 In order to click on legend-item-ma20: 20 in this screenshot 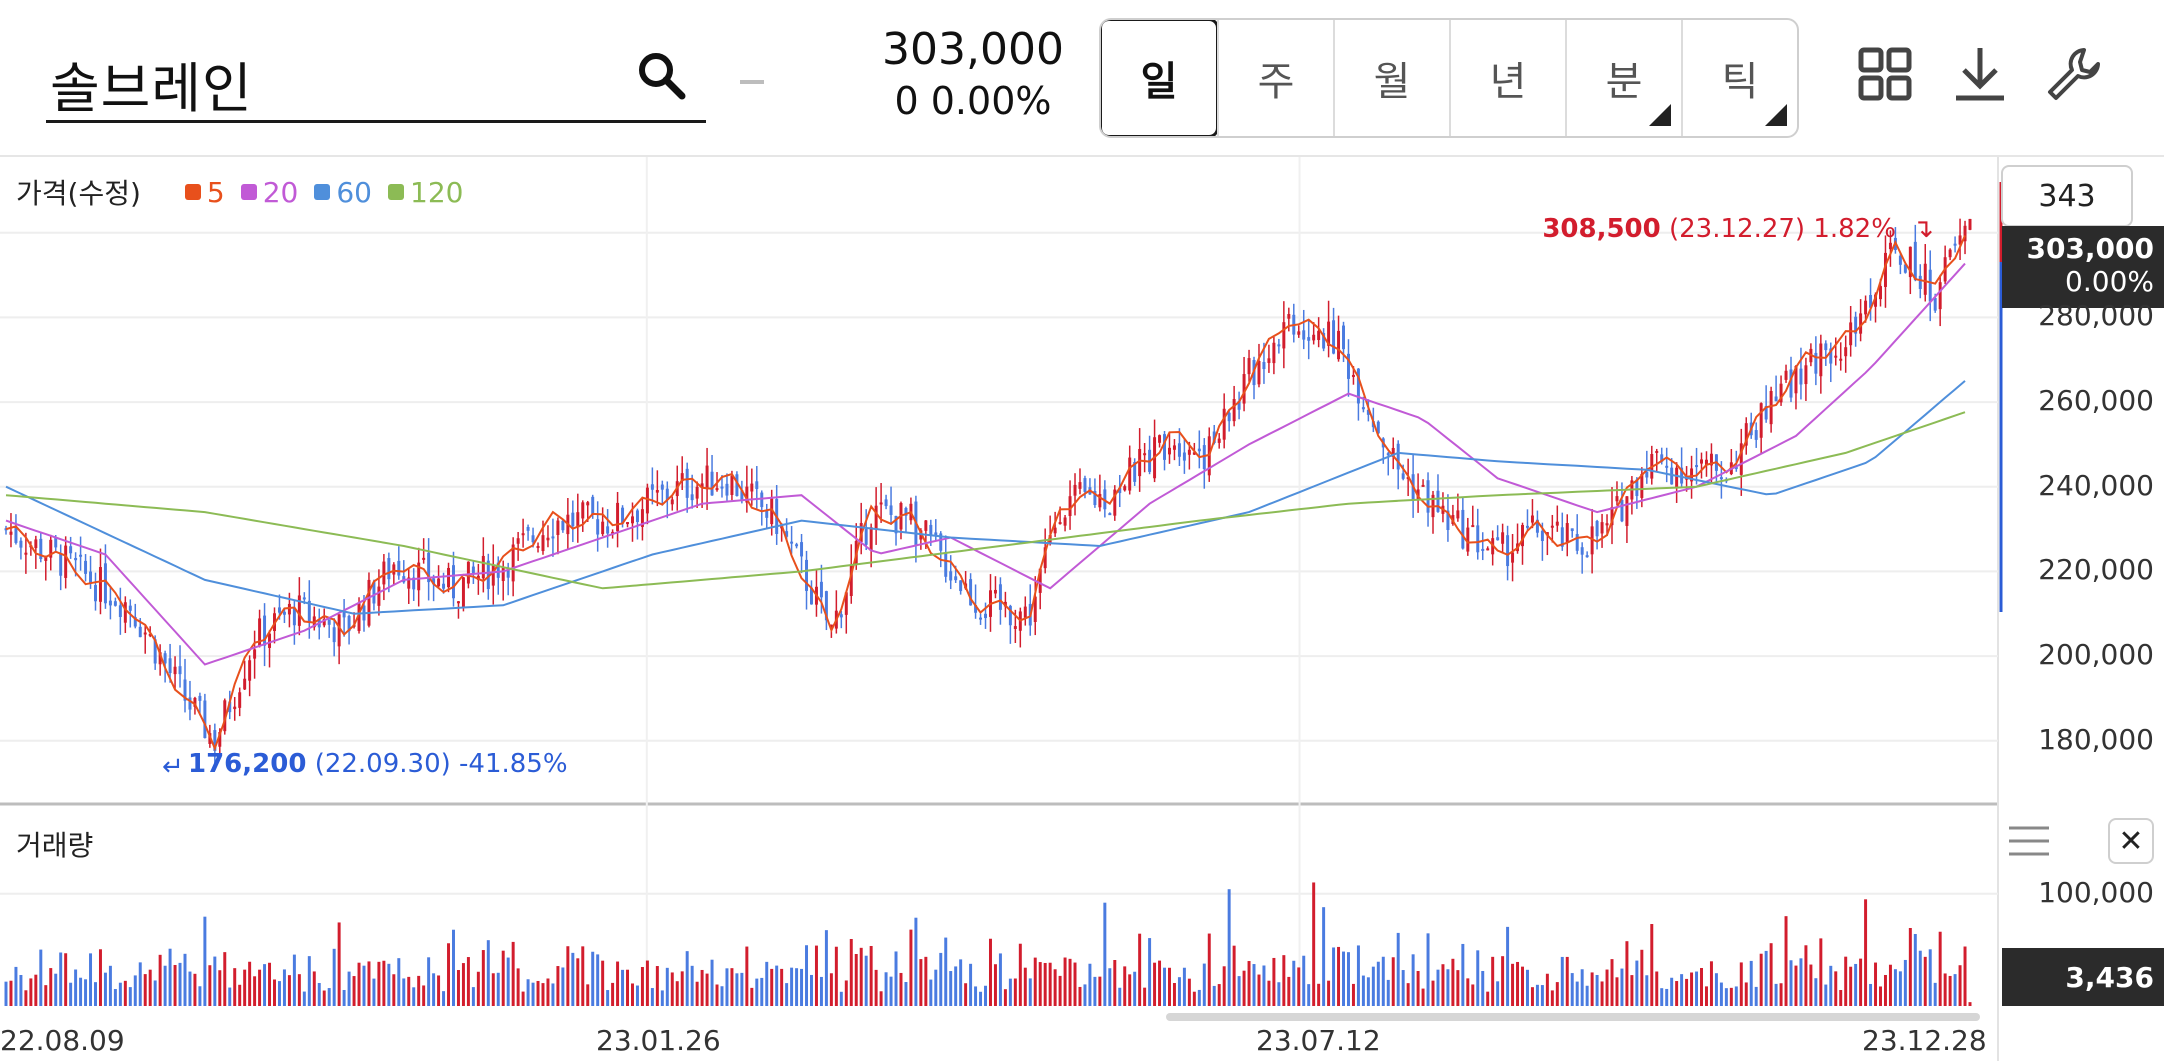, I will do `click(269, 192)`.